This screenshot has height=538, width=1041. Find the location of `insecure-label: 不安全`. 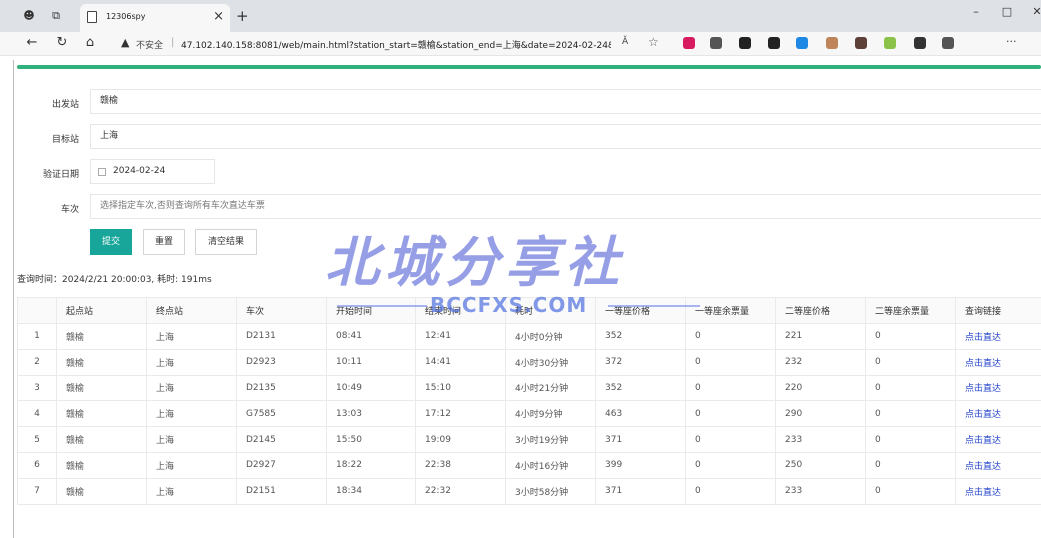

insecure-label: 不安全 is located at coordinates (149, 44).